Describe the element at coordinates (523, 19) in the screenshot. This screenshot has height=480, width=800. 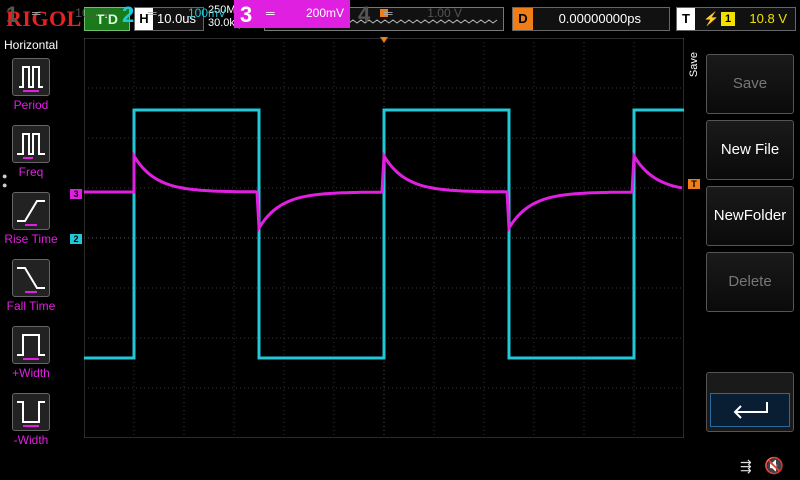
I see `delay-letter: D` at that location.